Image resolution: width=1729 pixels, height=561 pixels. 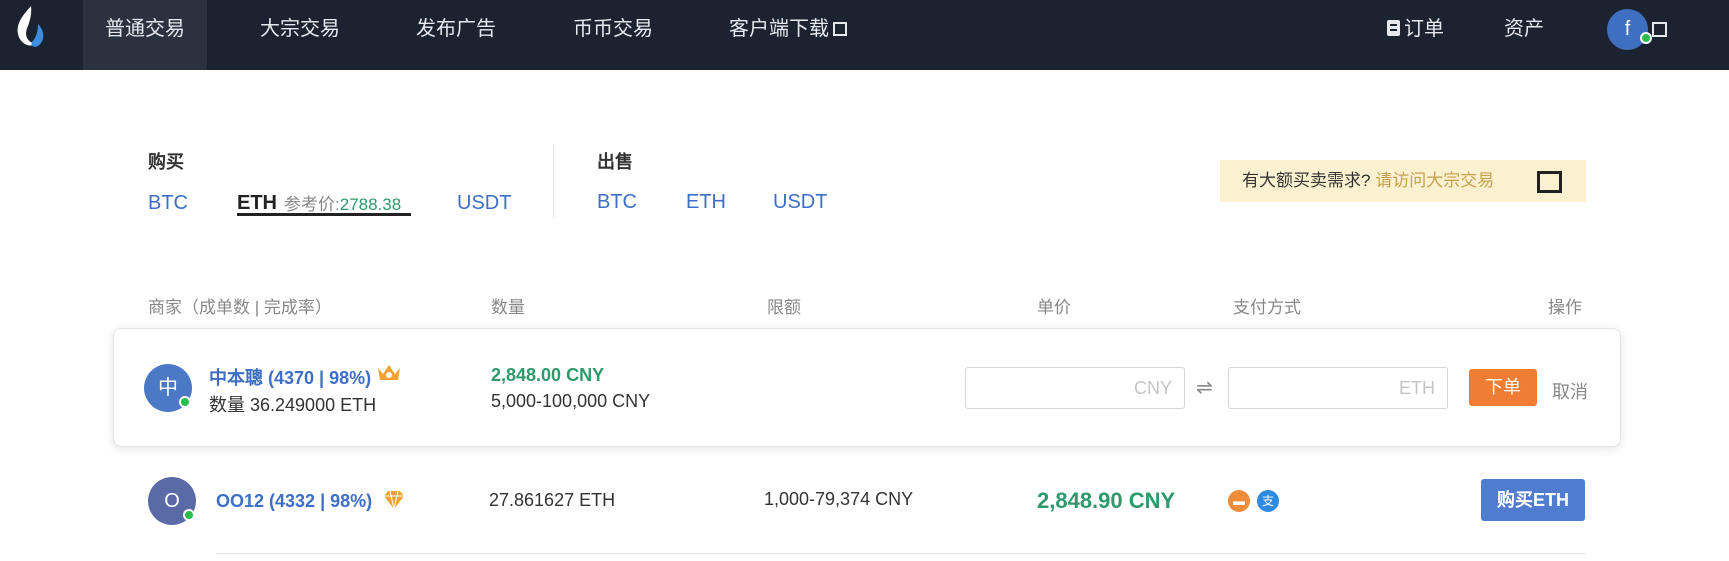 What do you see at coordinates (456, 29) in the screenshot?
I see `nav-post-ad-label: 发布广告` at bounding box center [456, 29].